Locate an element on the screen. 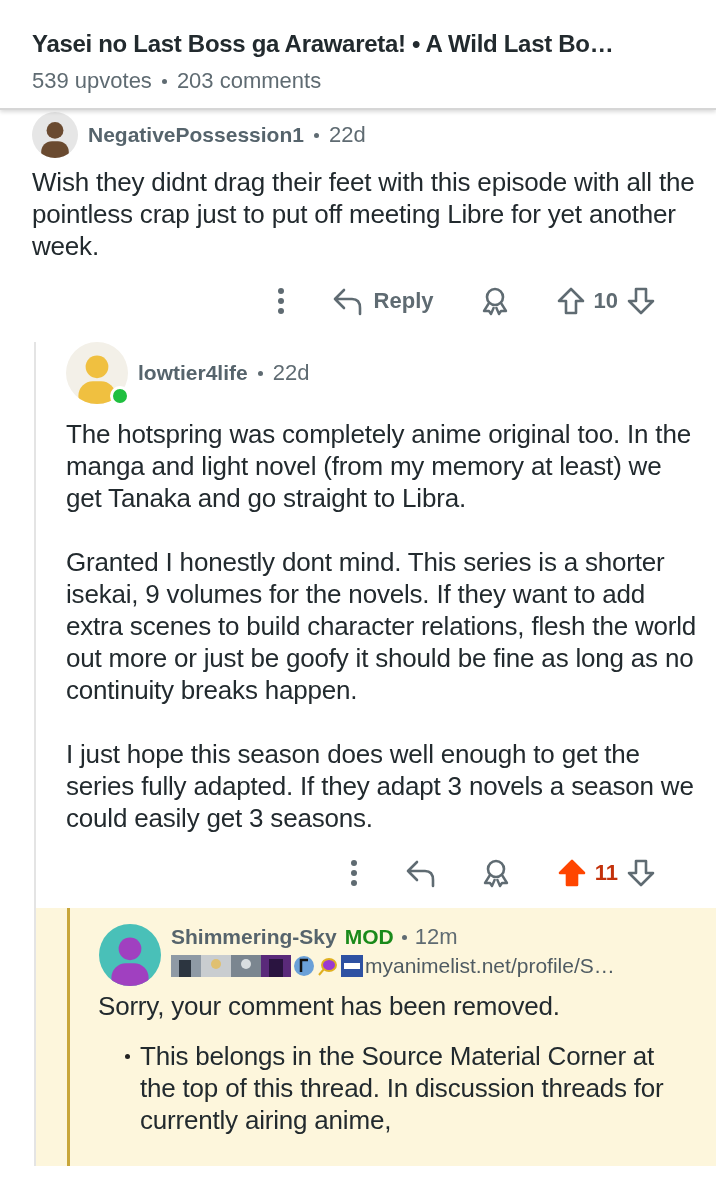  reply-button is located at coordinates (419, 873).